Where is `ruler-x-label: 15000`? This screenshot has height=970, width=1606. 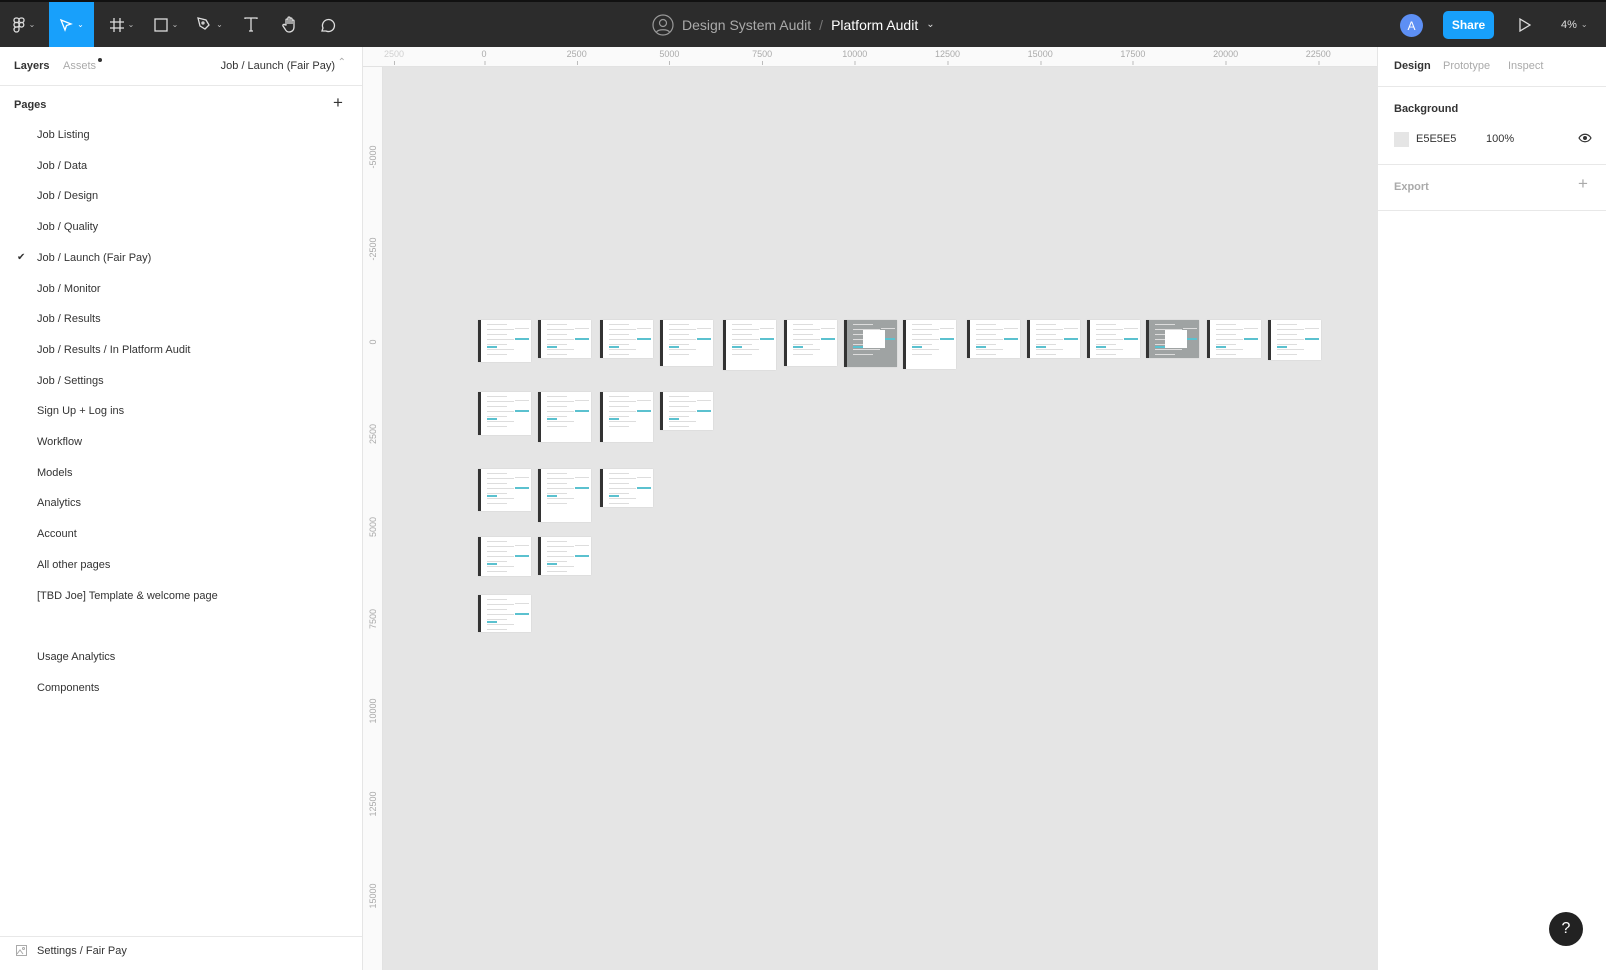 ruler-x-label: 15000 is located at coordinates (1040, 57).